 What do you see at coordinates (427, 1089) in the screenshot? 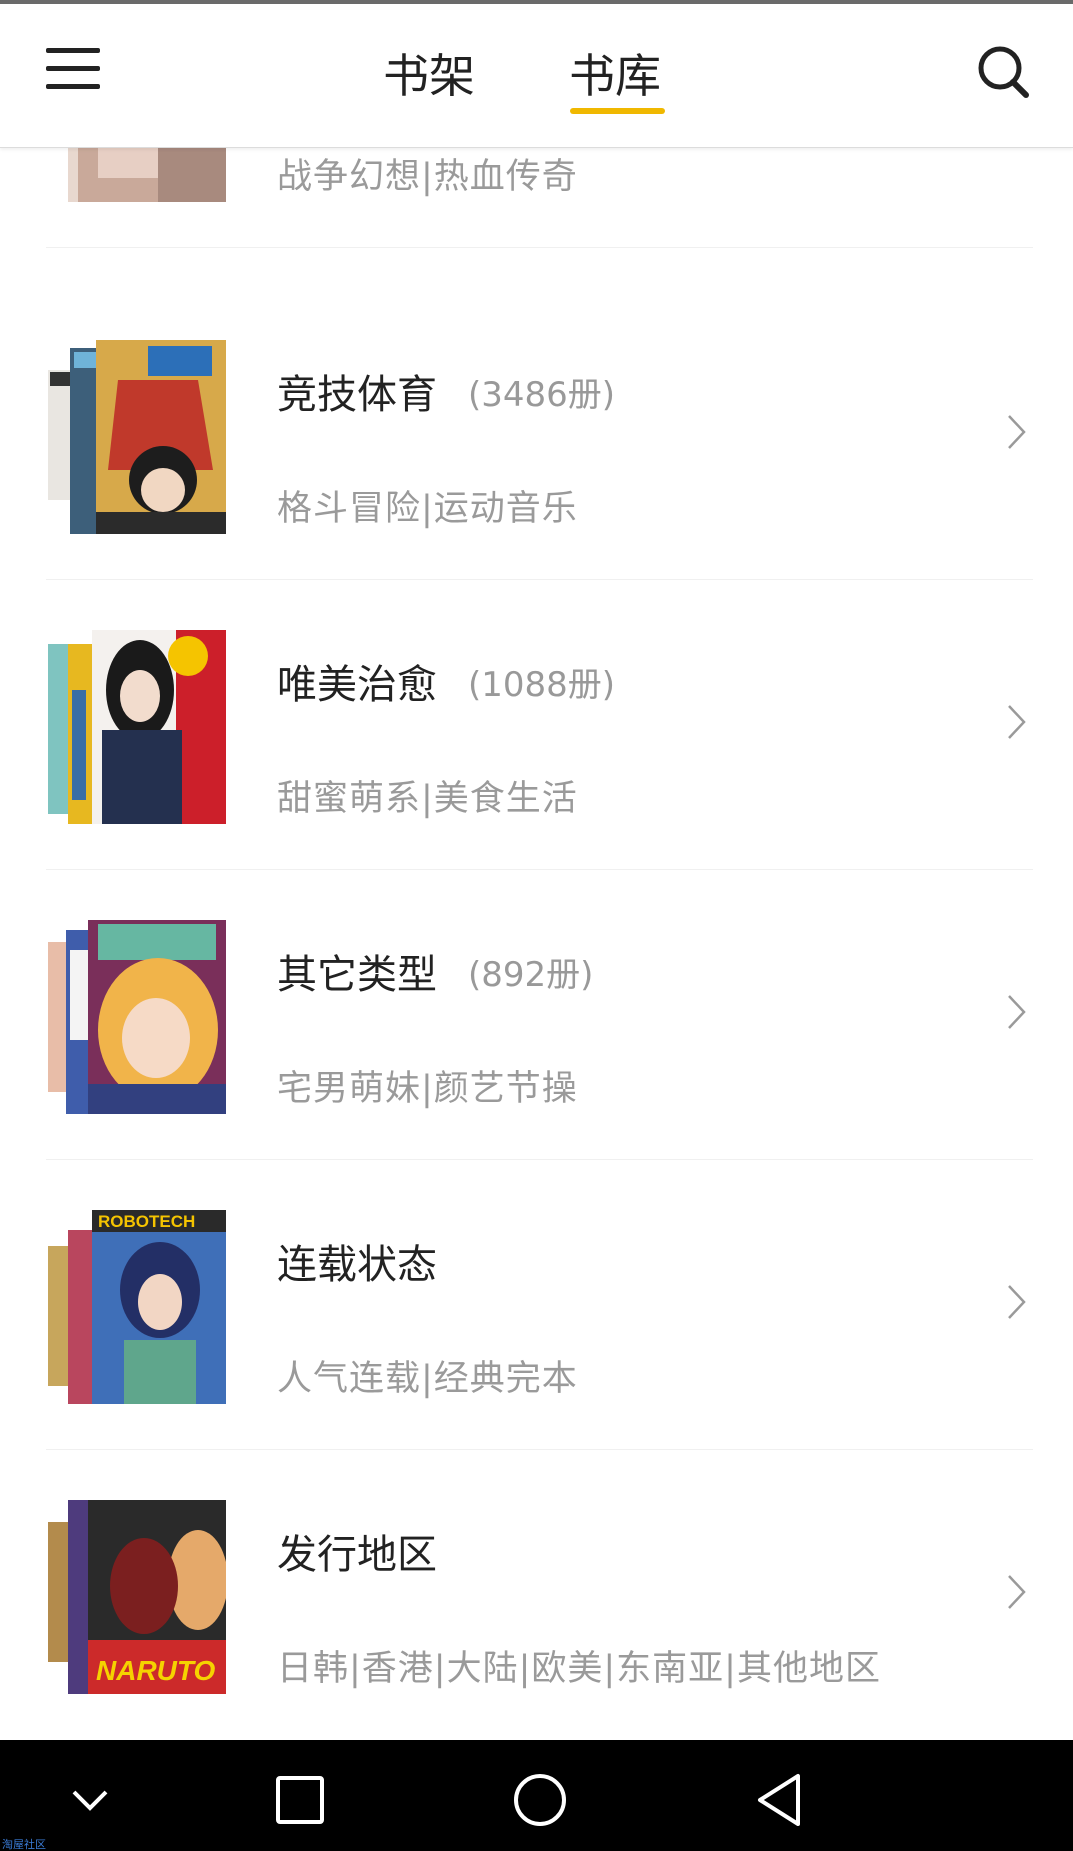
I see `category-subtitle: 宅男萌妹|颜艺节操` at bounding box center [427, 1089].